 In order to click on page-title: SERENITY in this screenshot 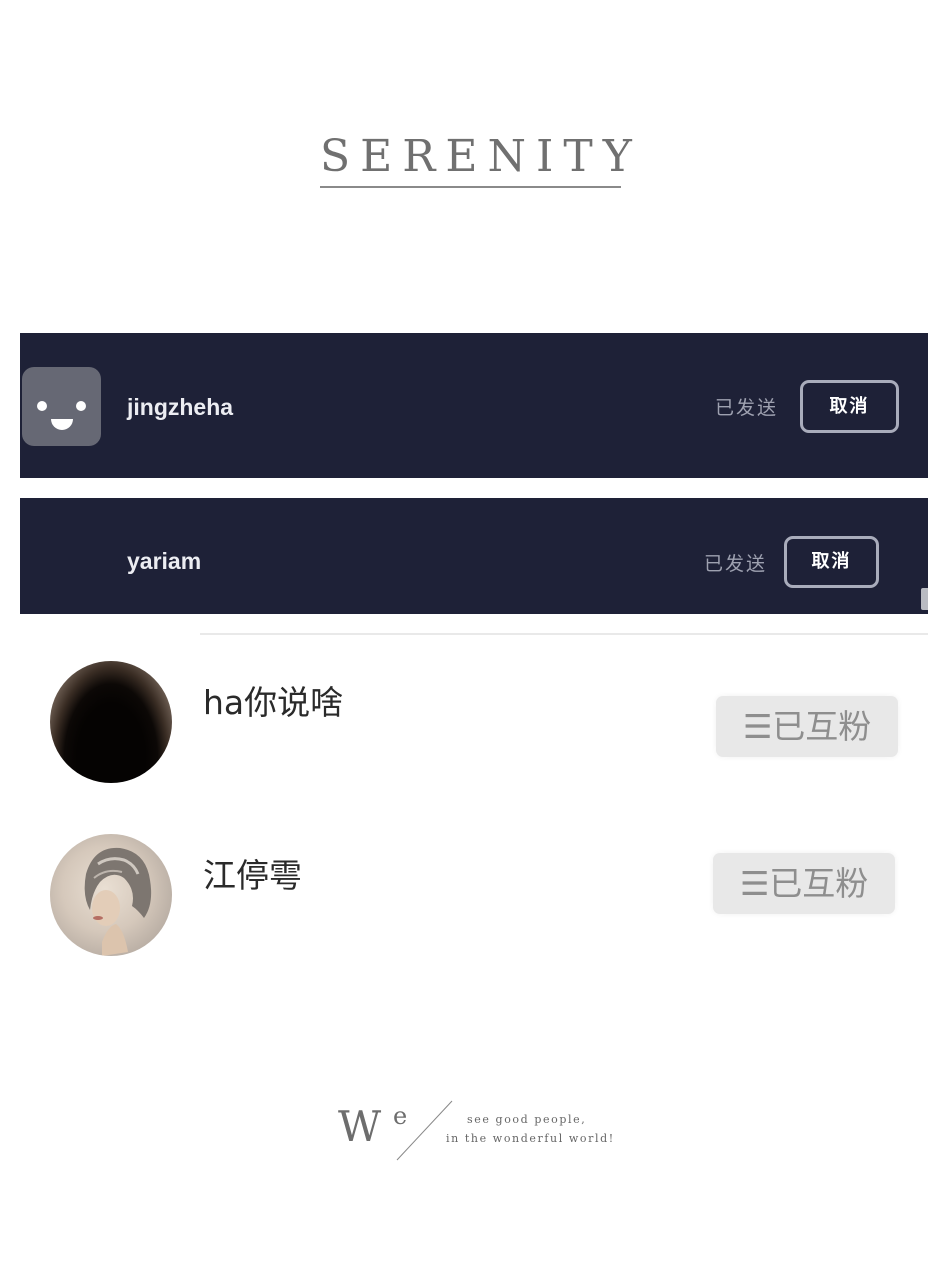, I will do `click(481, 156)`.